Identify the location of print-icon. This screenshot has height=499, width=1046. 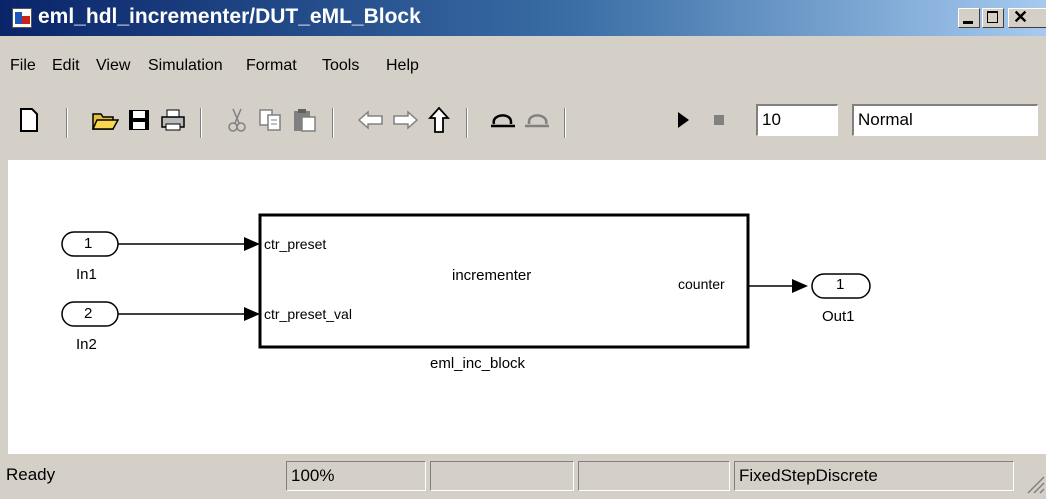
(173, 120).